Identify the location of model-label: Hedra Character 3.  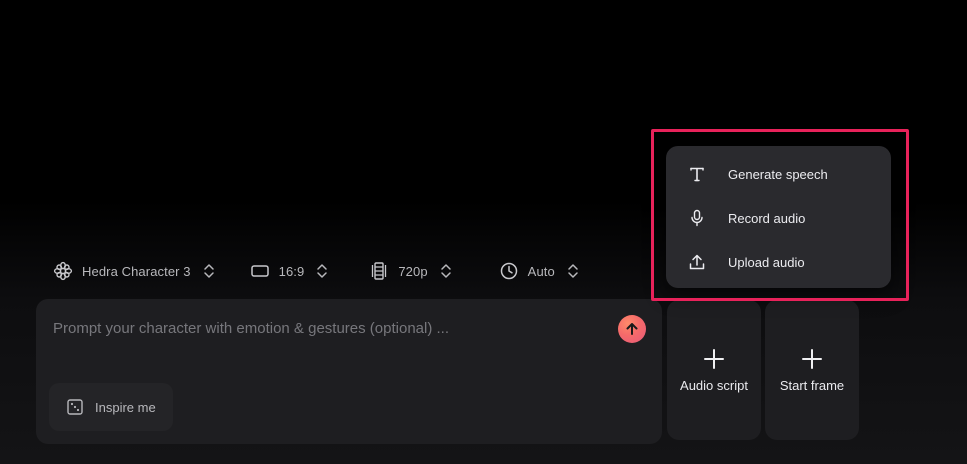
(136, 271).